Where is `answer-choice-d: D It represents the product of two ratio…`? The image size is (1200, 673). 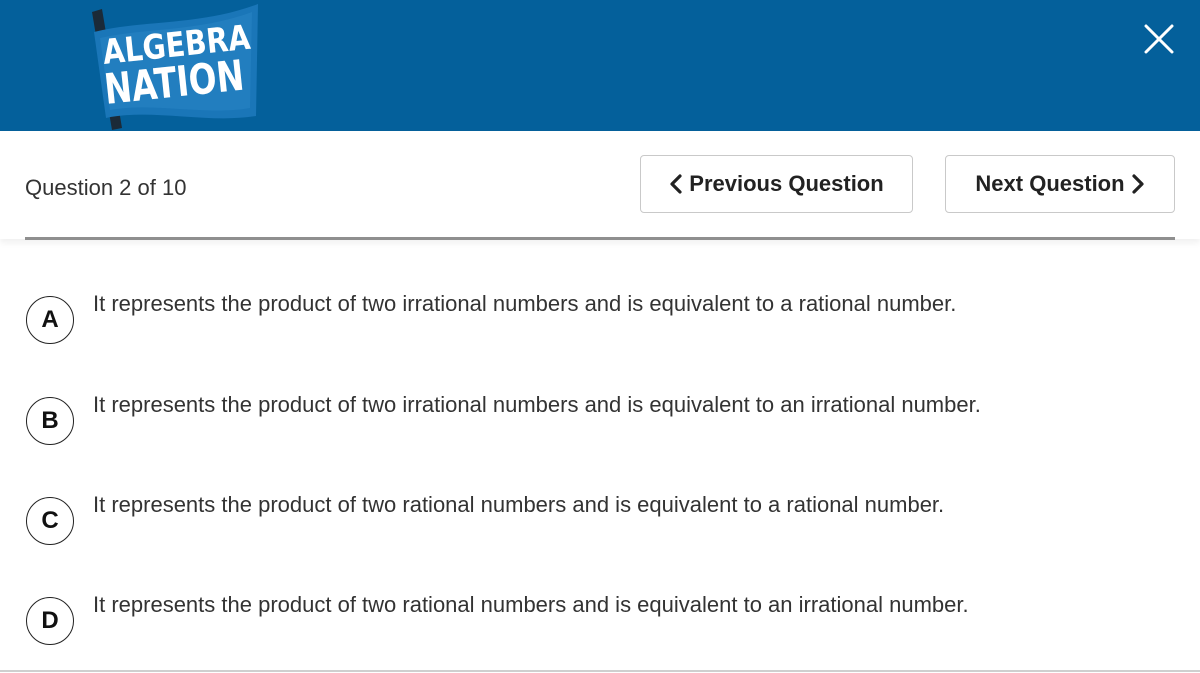
answer-choice-d: D It represents the product of two ratio… is located at coordinates (601, 619).